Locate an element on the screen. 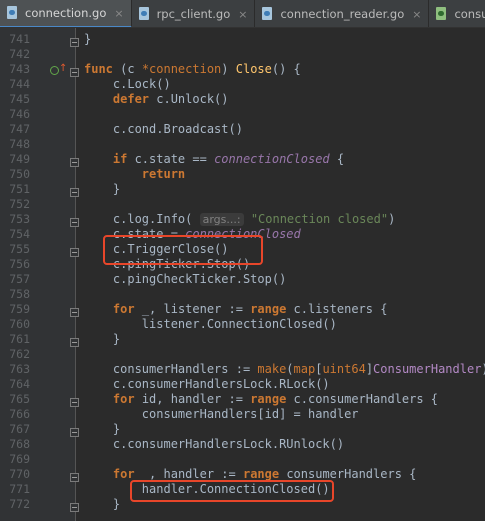 The image size is (485, 521). code-text: defer c.Unlock() is located at coordinates (156, 99).